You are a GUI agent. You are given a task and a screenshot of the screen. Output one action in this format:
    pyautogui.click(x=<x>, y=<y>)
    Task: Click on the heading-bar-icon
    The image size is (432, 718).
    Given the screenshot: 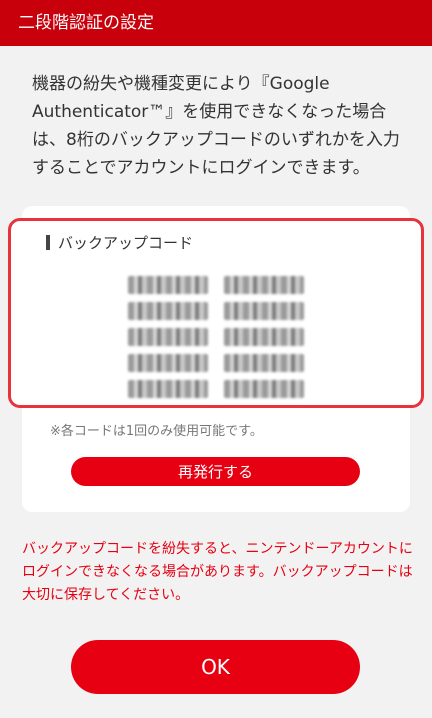 What is the action you would take?
    pyautogui.click(x=48, y=242)
    